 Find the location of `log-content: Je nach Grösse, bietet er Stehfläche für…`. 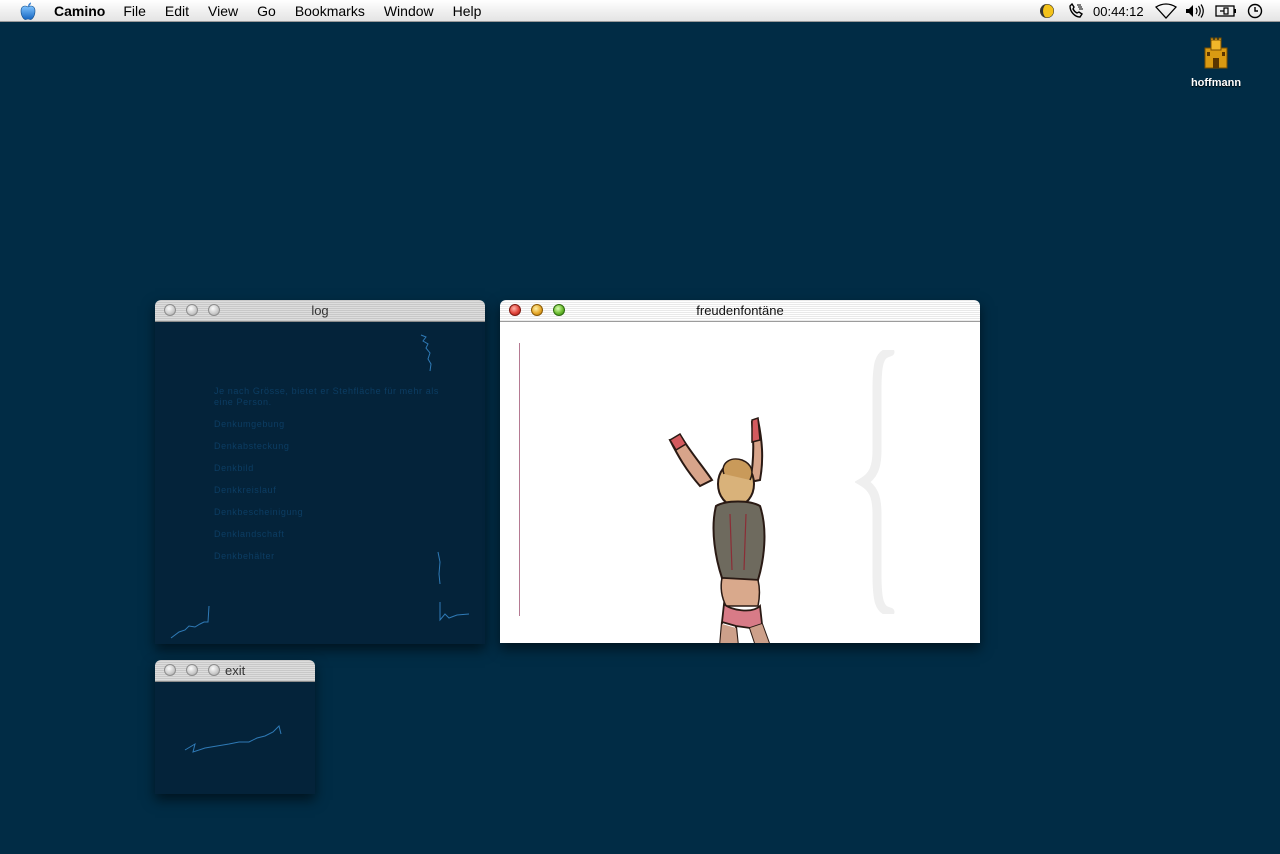

log-content: Je nach Grösse, bietet er Stehfläche für… is located at coordinates (320, 483).